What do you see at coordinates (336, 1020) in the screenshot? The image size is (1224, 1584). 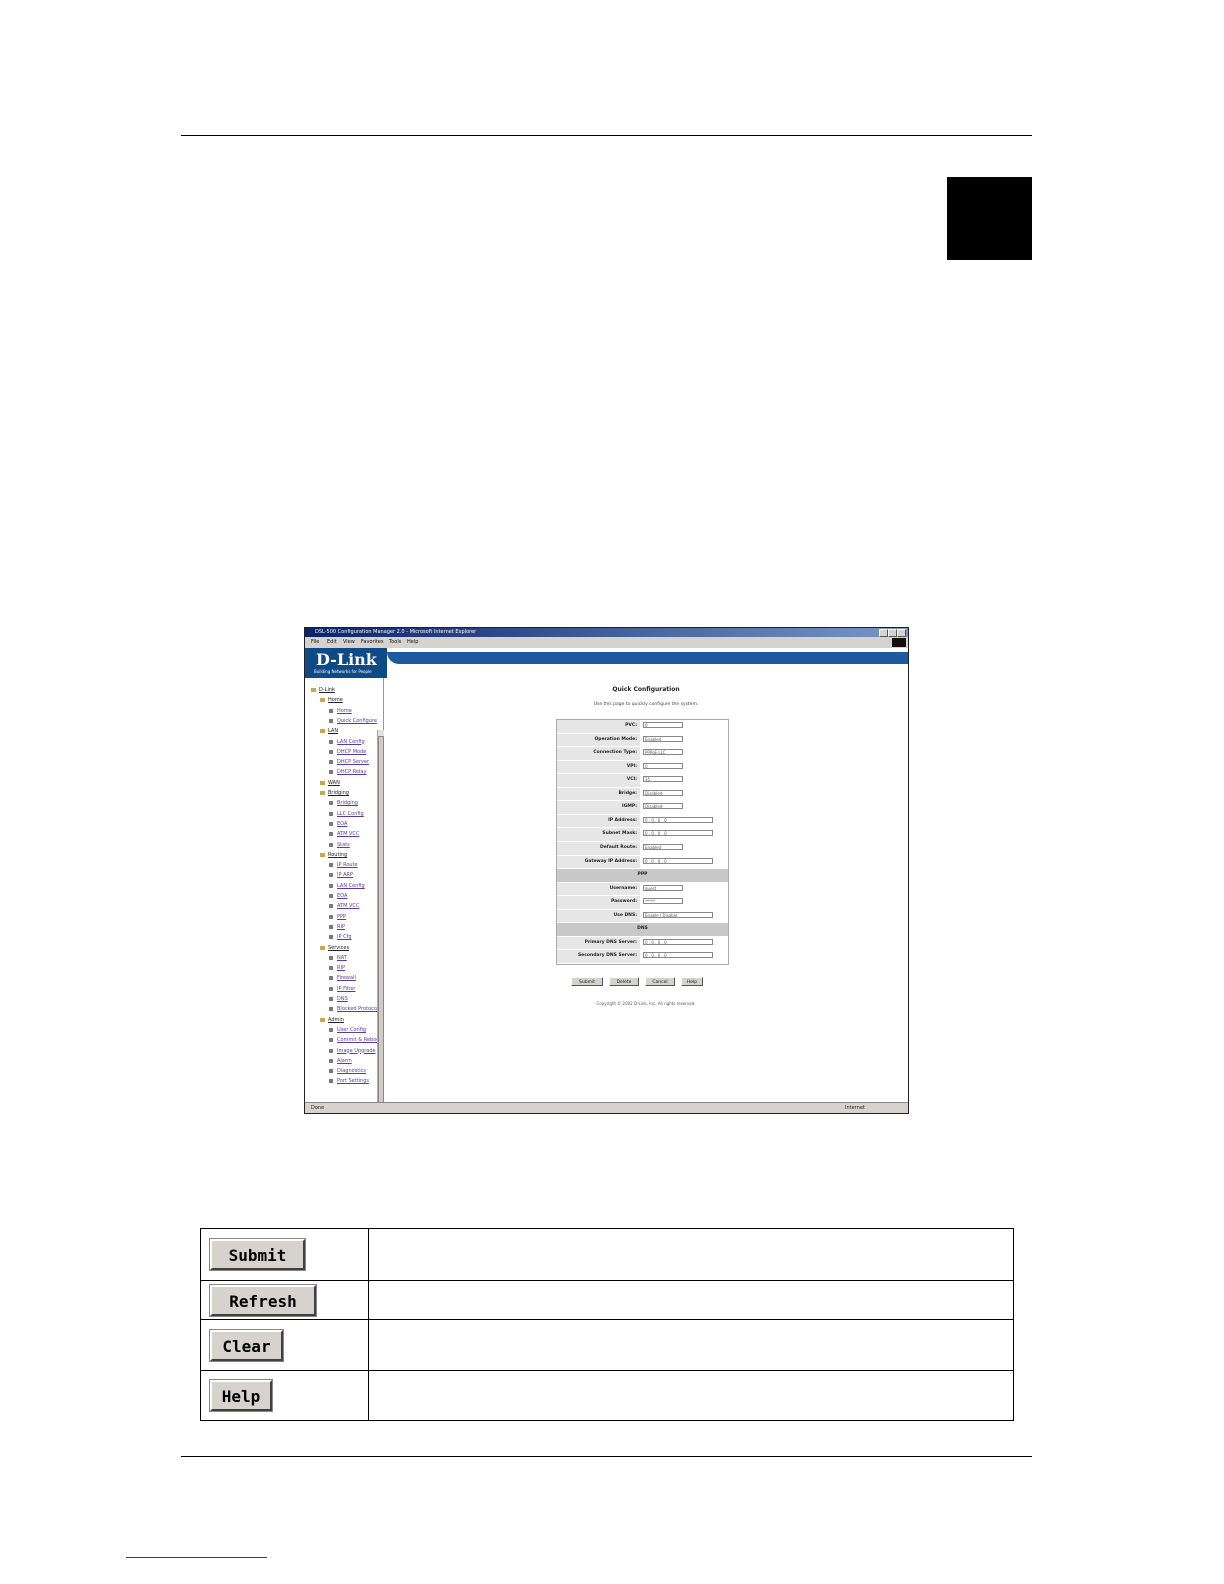 I see `tree-item: Admin` at bounding box center [336, 1020].